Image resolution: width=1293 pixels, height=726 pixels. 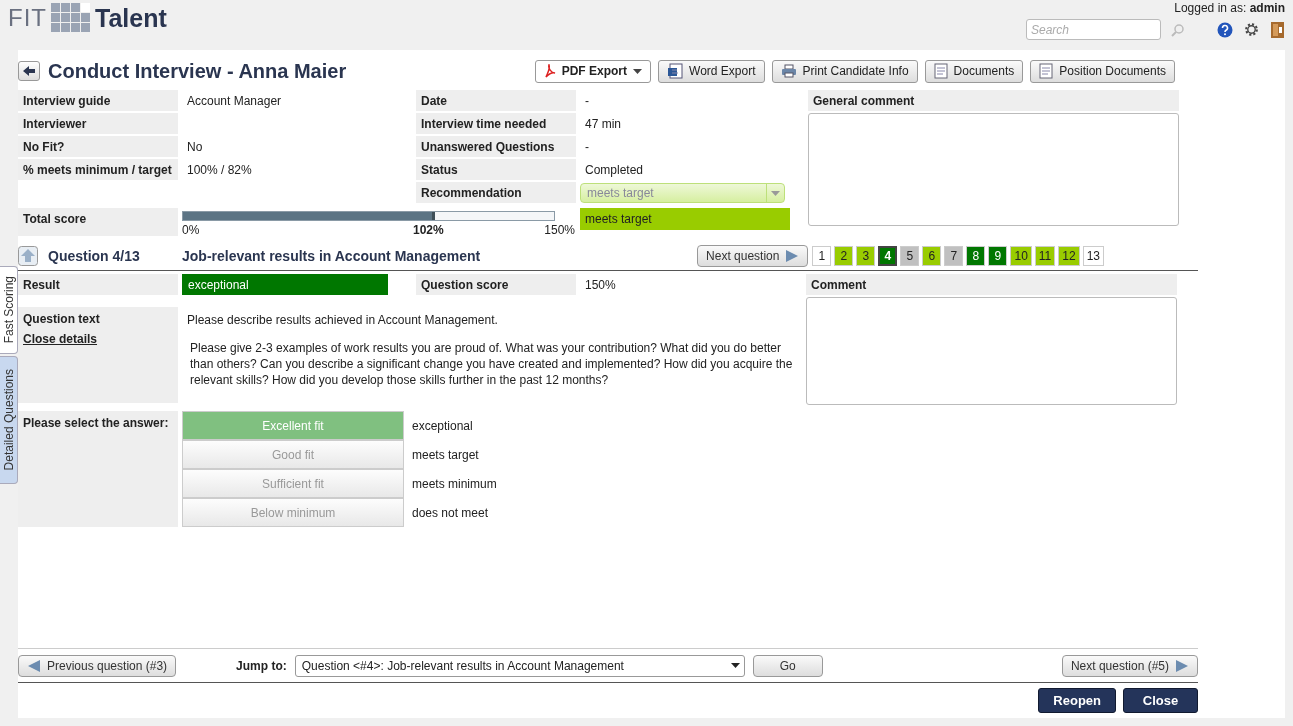 I want to click on field-label: Unanswered Questions, so click(x=496, y=146).